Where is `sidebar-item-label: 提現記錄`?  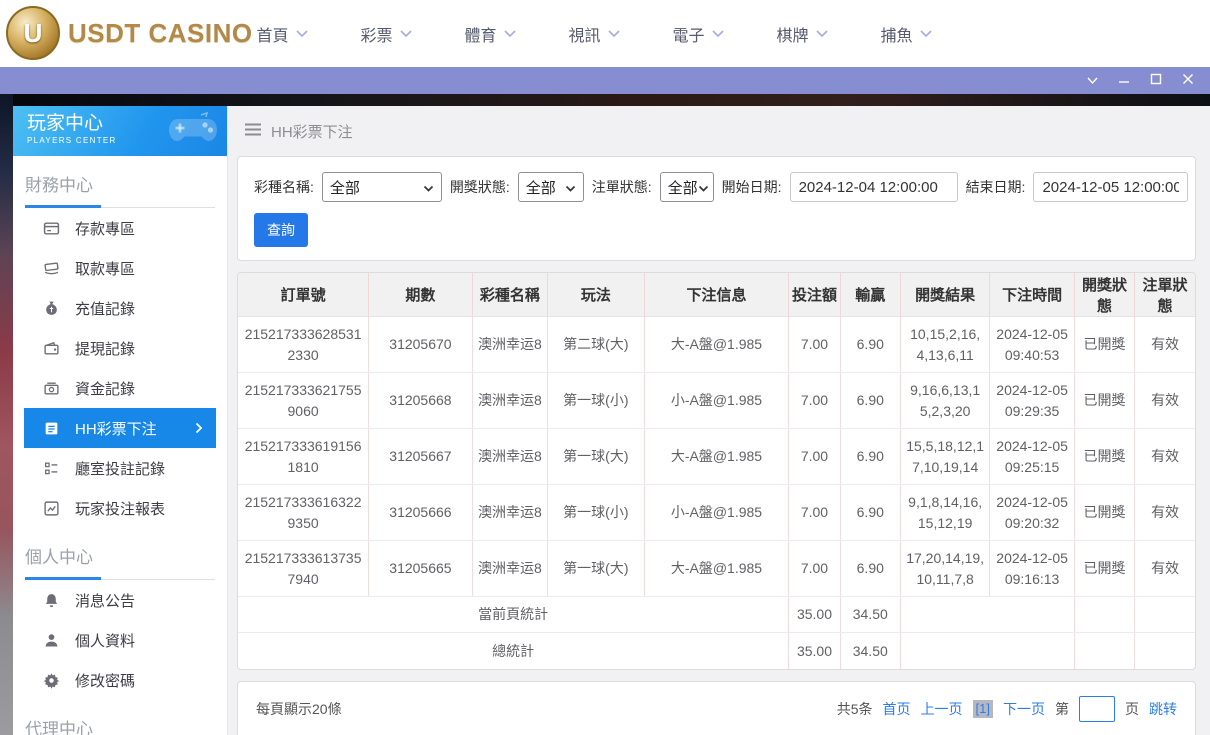 sidebar-item-label: 提現記錄 is located at coordinates (105, 349).